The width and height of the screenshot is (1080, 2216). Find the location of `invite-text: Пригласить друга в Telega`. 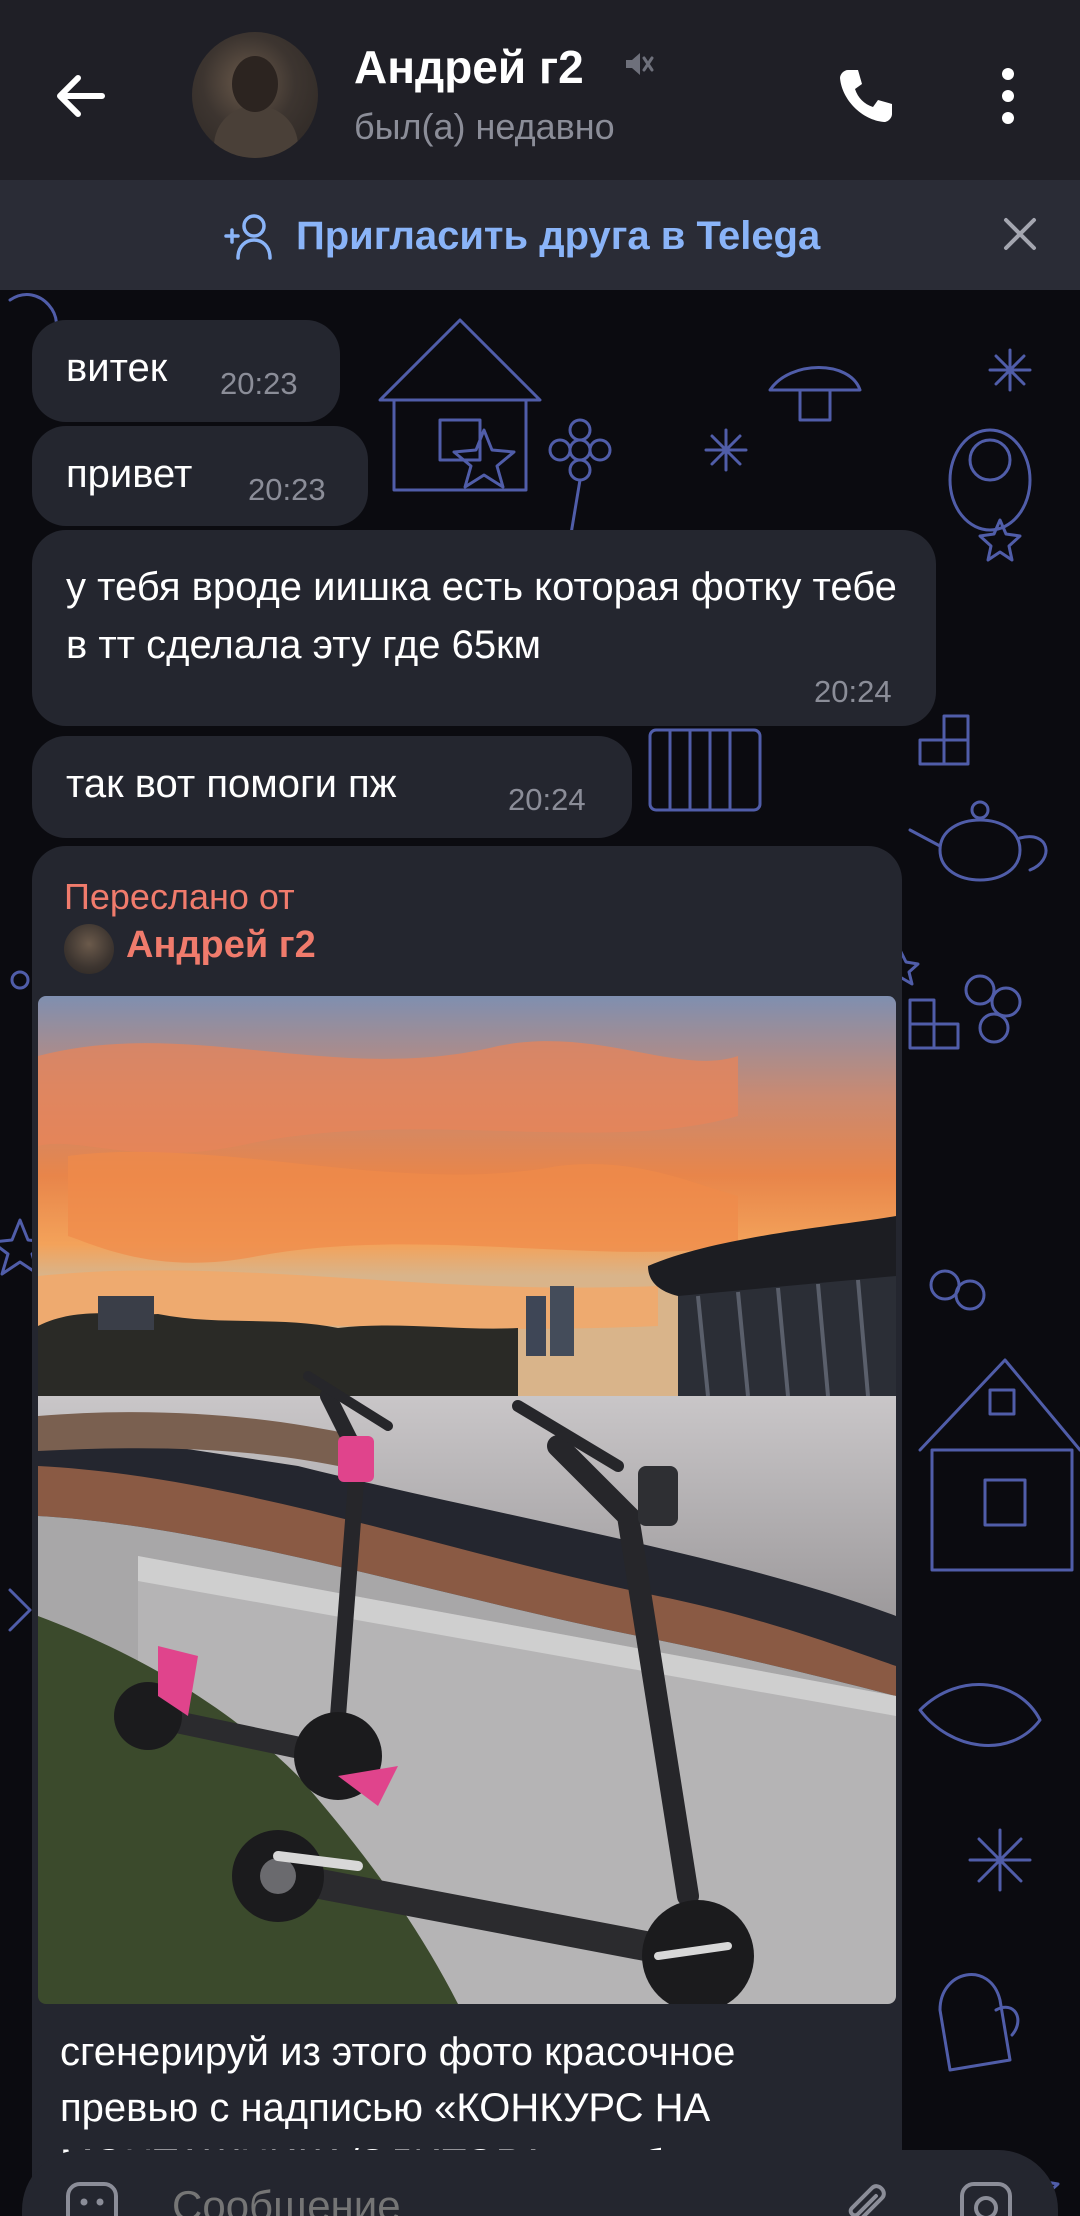

invite-text: Пригласить друга в Telega is located at coordinates (558, 236).